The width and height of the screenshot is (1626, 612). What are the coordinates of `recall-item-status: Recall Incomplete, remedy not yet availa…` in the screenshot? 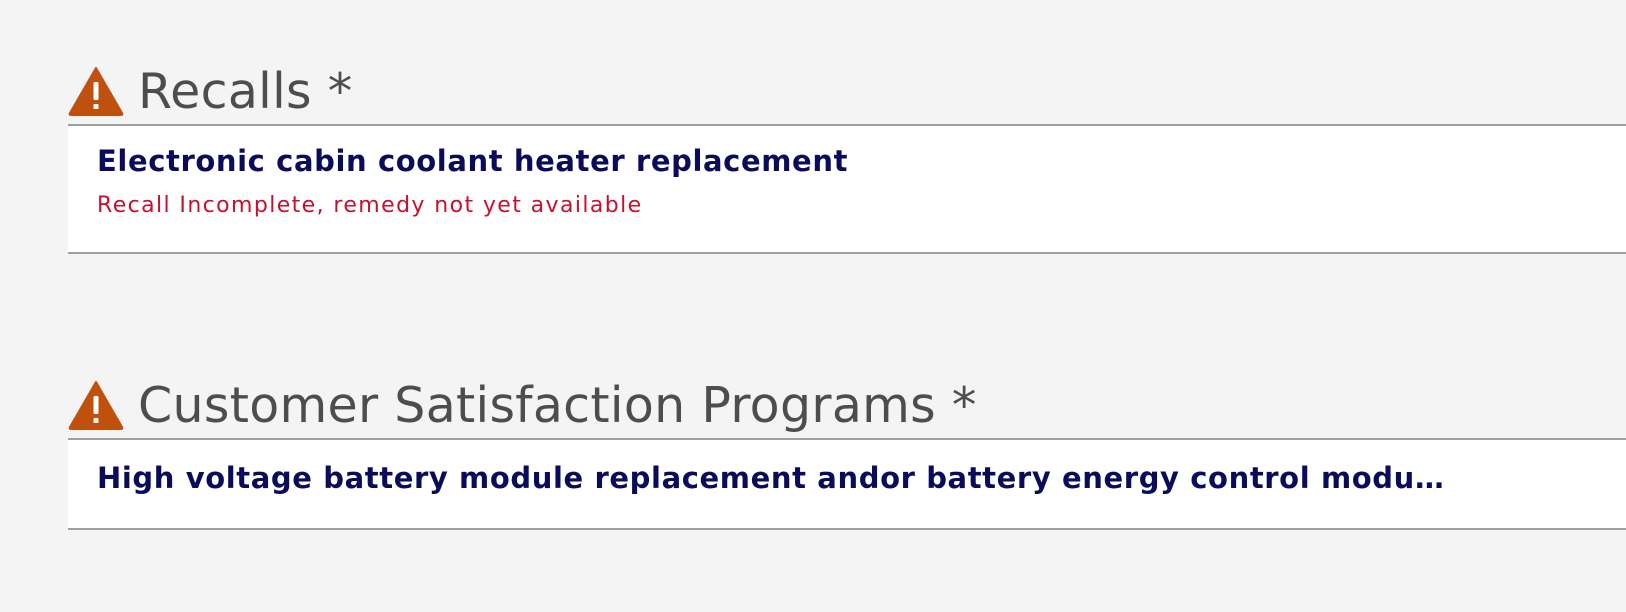 It's located at (370, 205).